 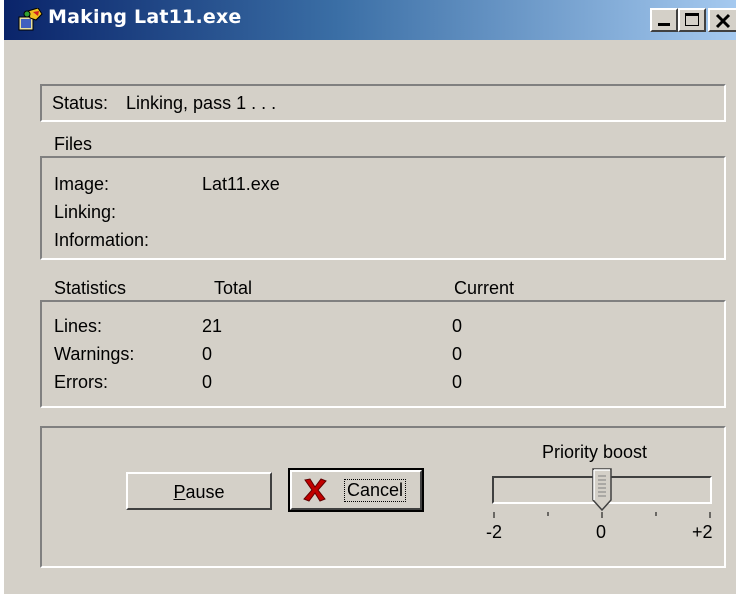 What do you see at coordinates (315, 492) in the screenshot?
I see `cancel-x-icon` at bounding box center [315, 492].